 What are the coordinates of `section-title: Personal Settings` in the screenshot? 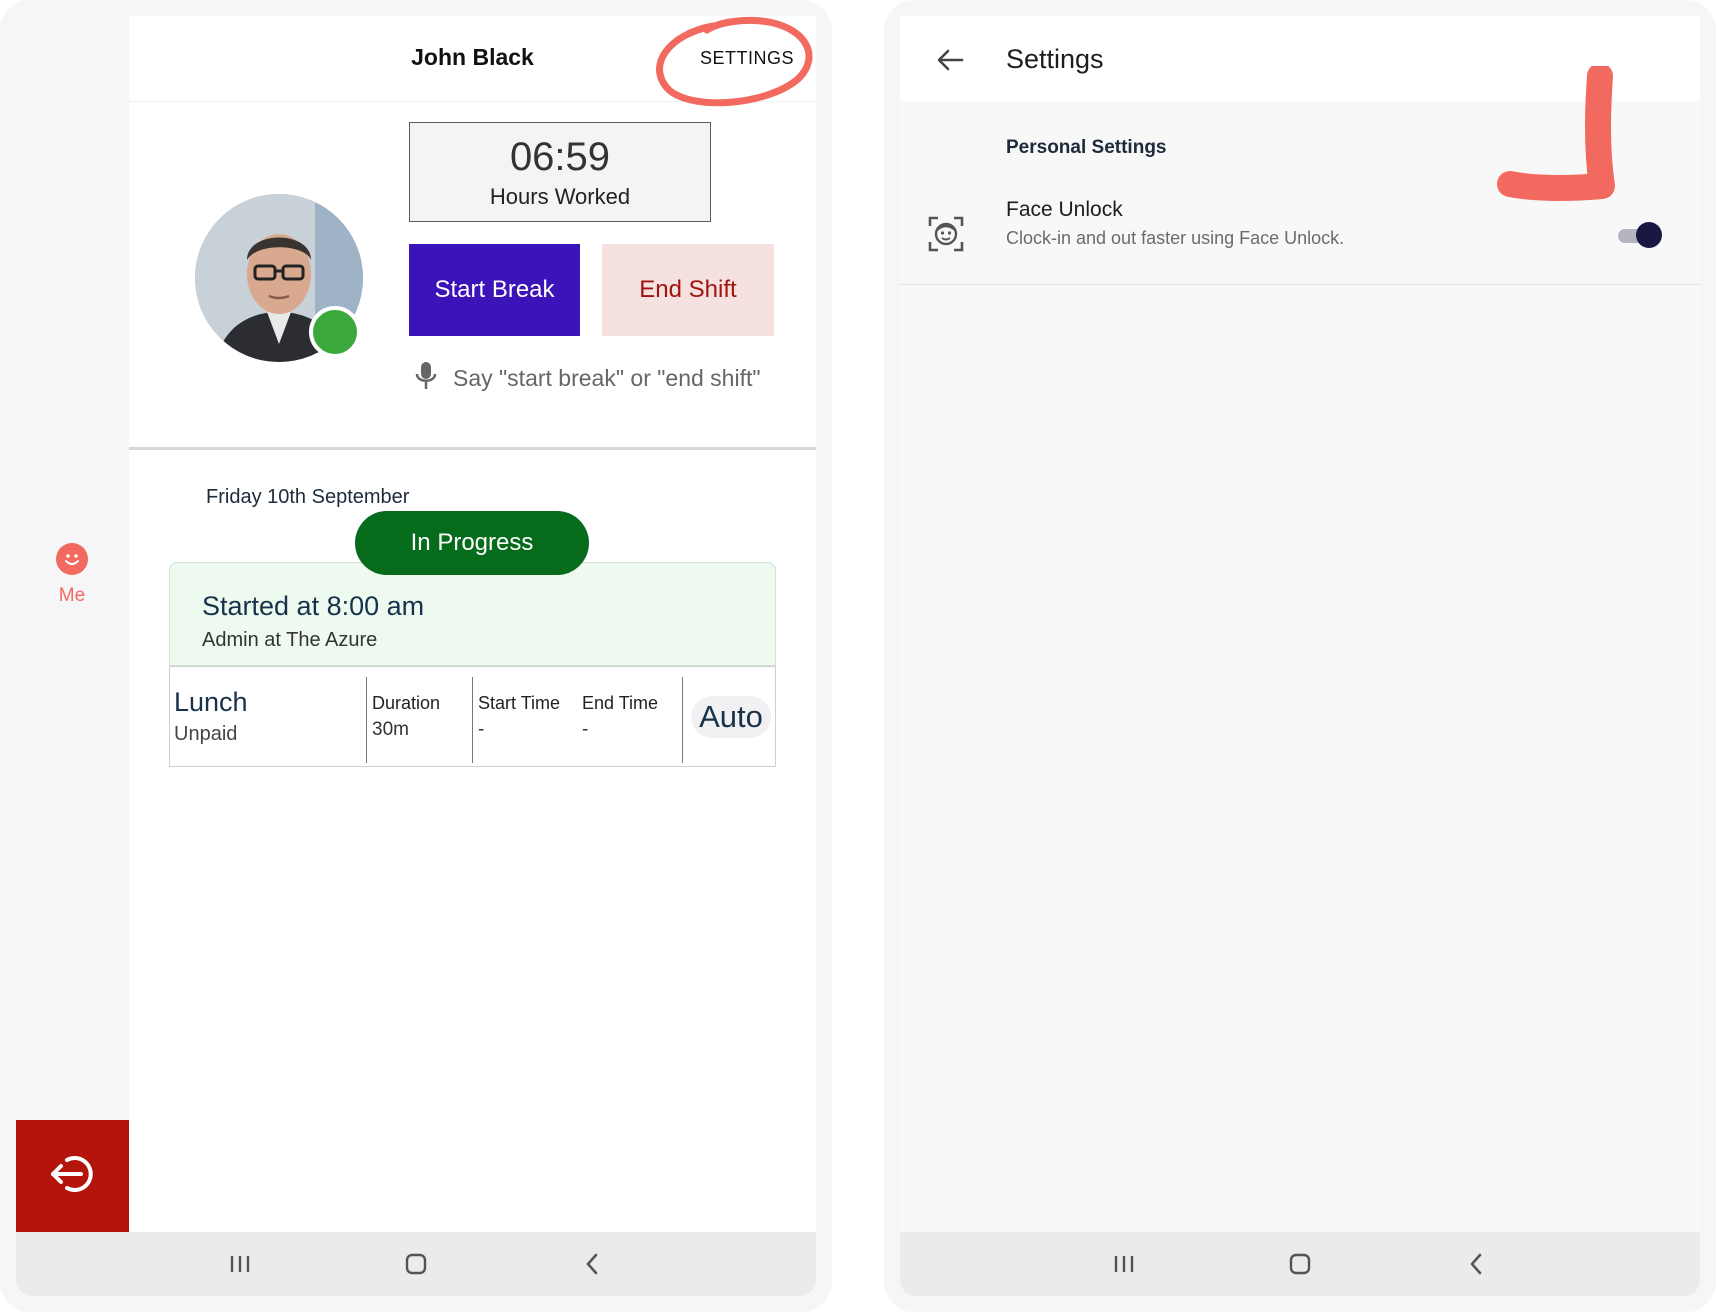 It's located at (1086, 147).